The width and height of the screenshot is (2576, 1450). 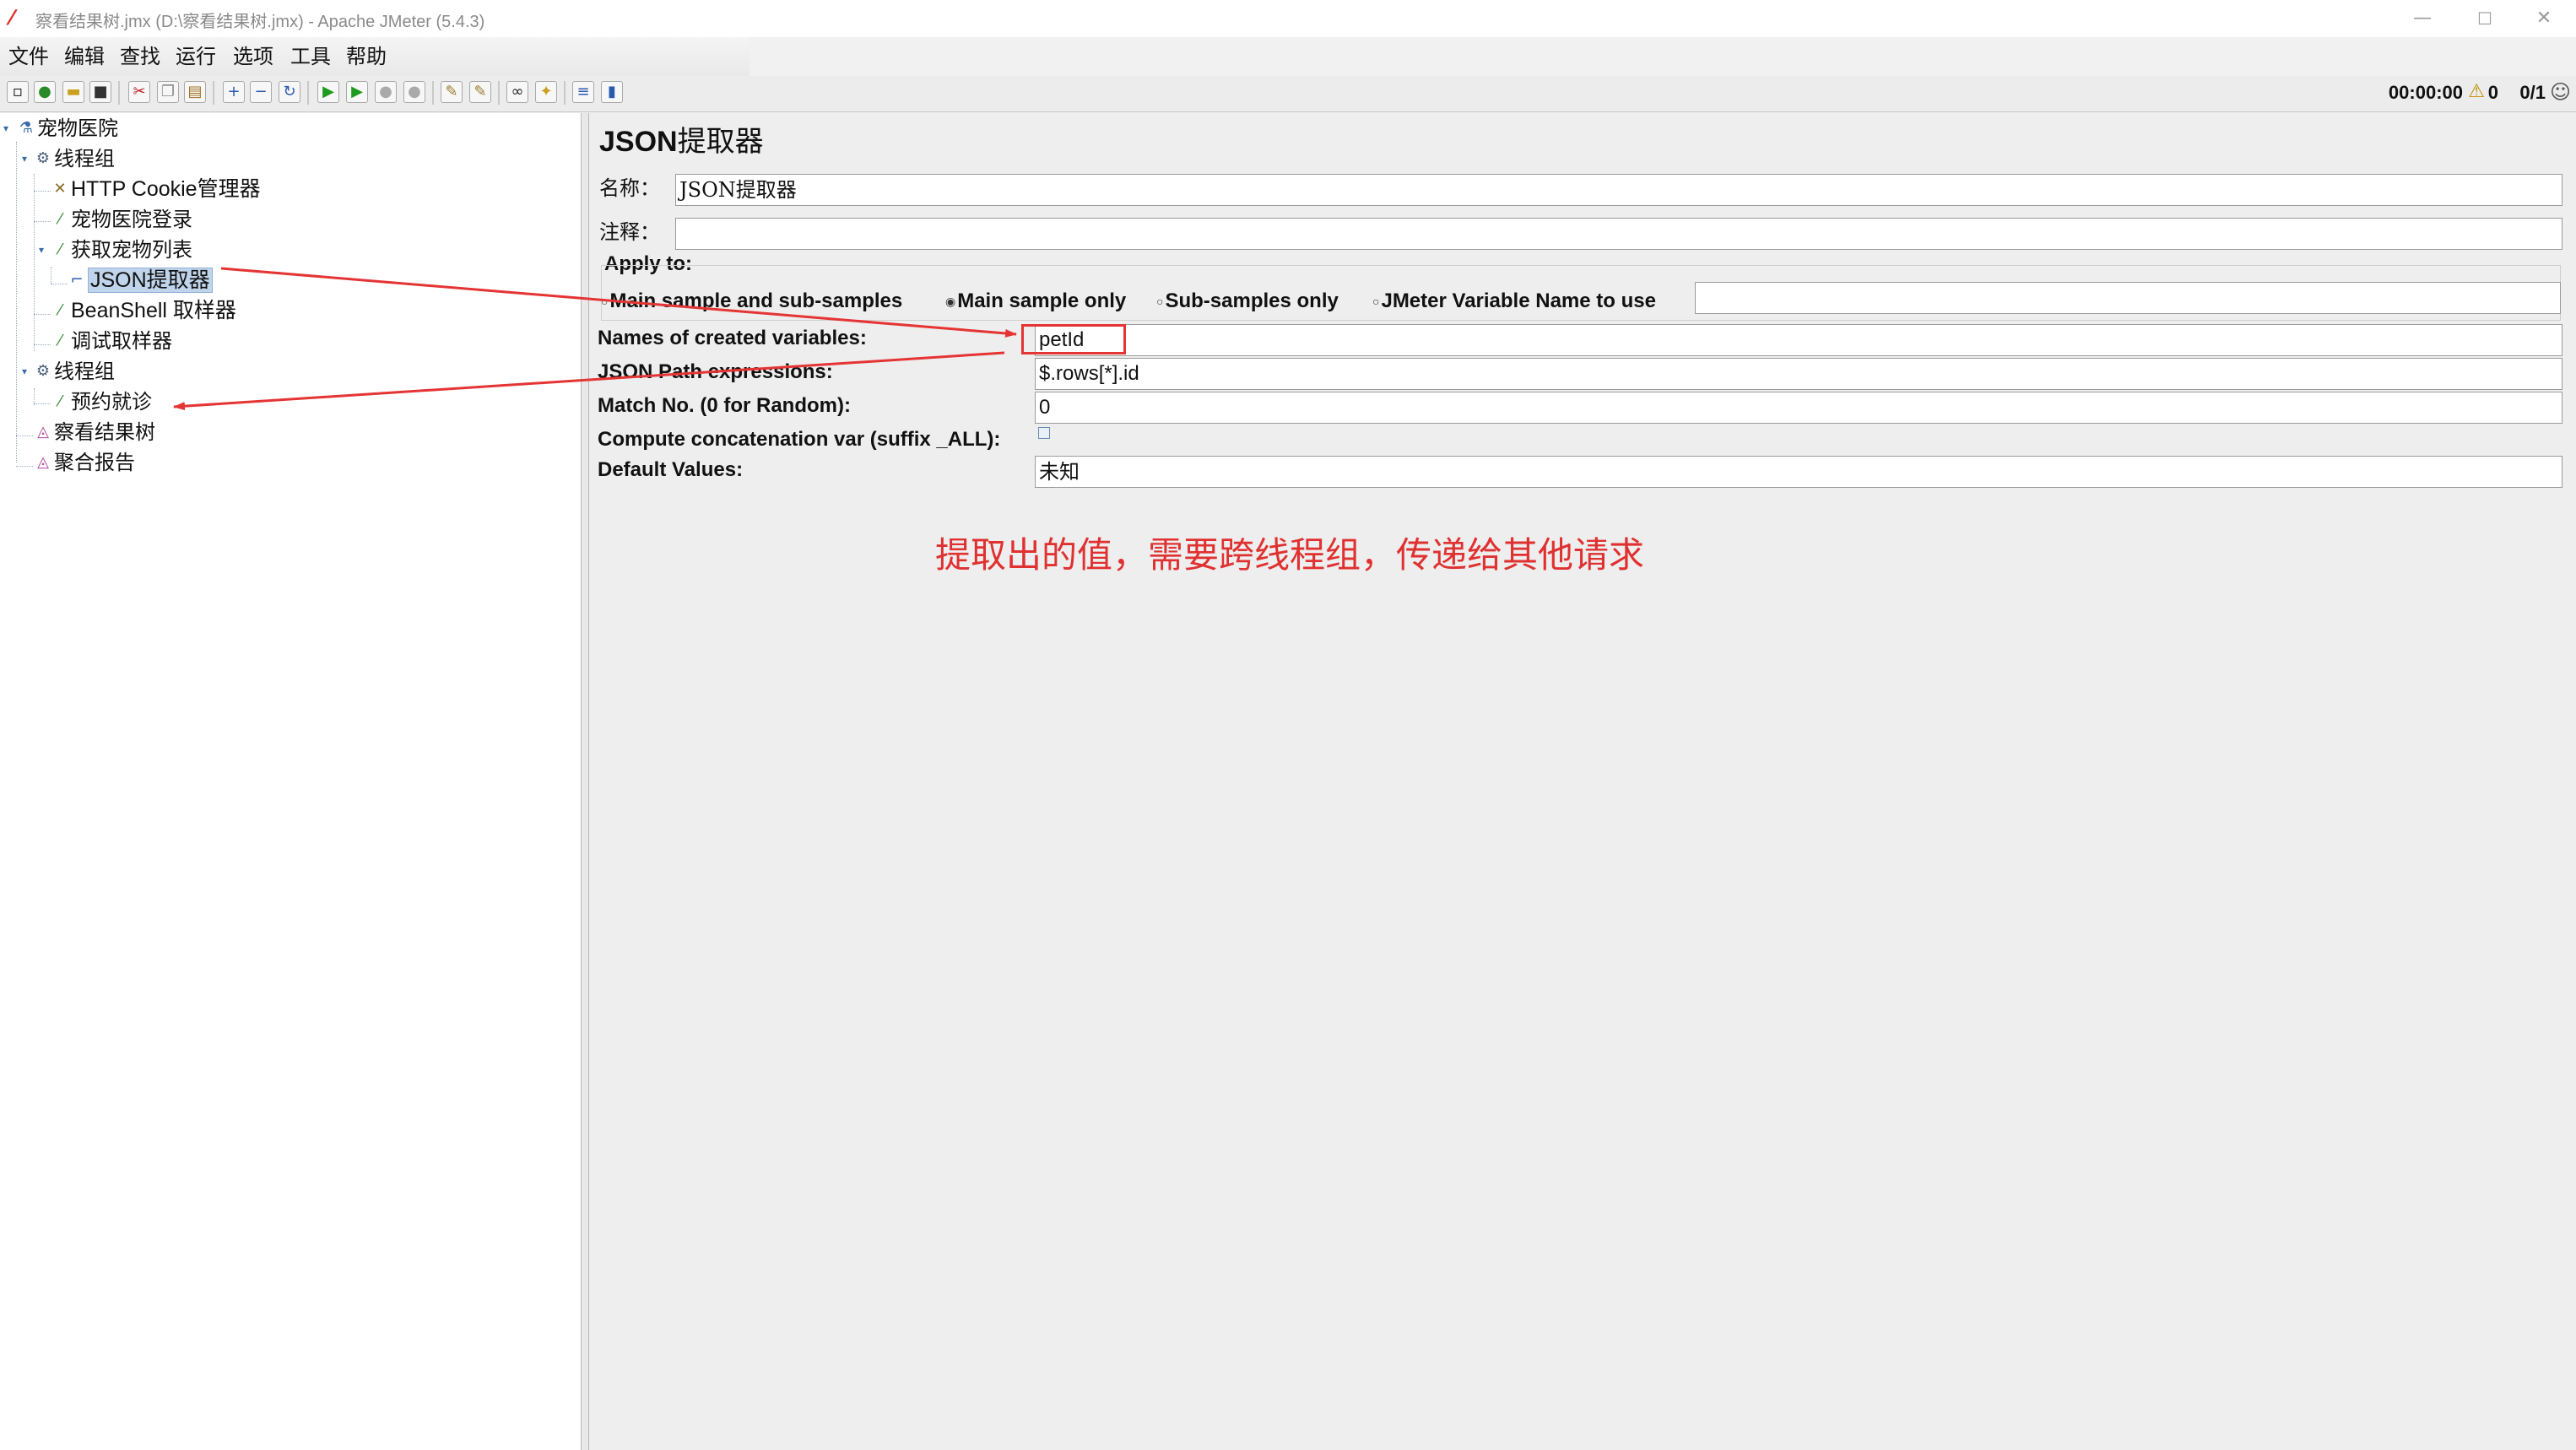 I want to click on annotation-arrows, so click(x=595, y=339).